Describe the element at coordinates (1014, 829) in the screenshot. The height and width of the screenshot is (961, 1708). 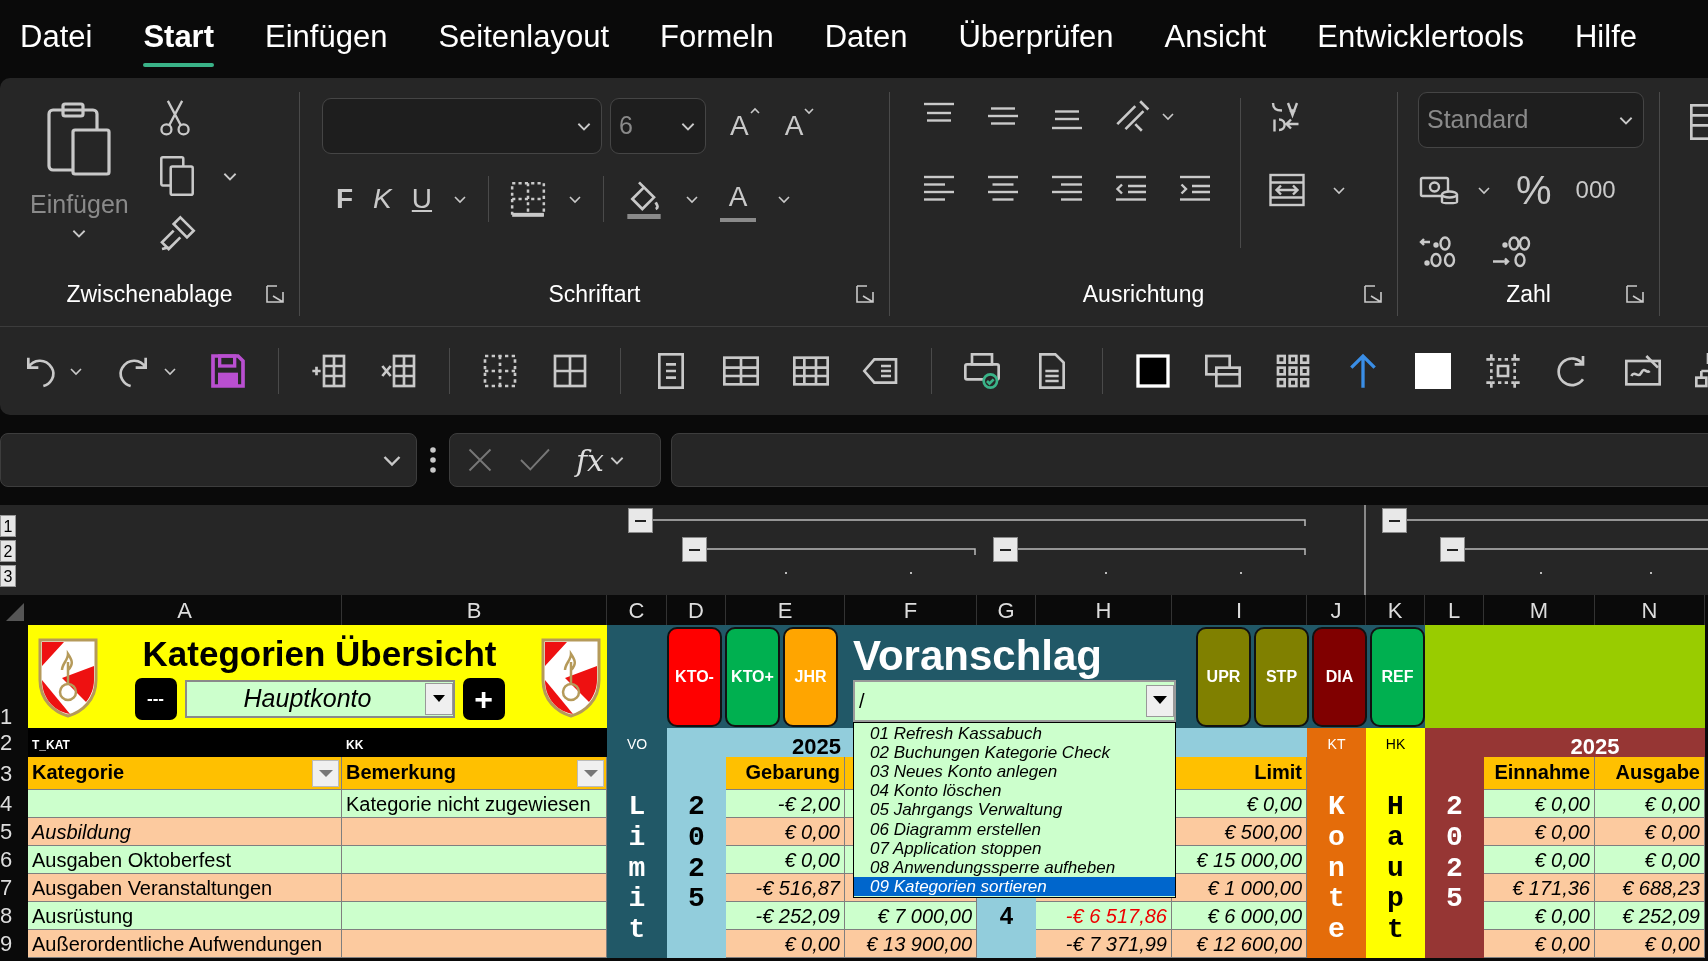
I see `dropdown-option: 06 Diagramm erstellen` at that location.